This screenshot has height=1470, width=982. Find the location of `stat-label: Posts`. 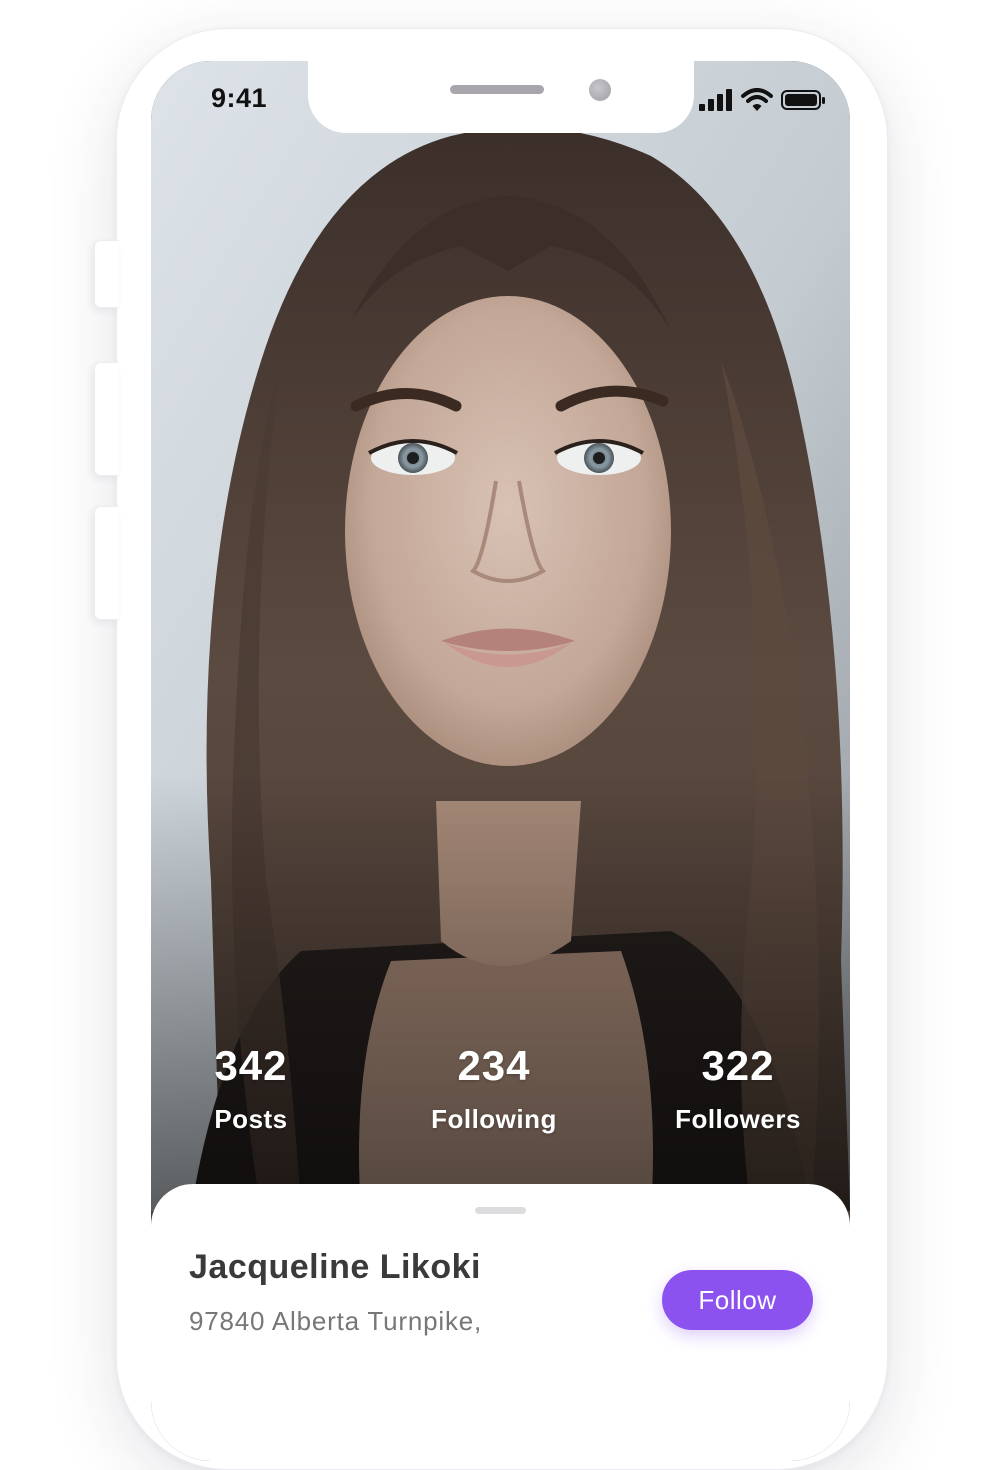

stat-label: Posts is located at coordinates (251, 1119).